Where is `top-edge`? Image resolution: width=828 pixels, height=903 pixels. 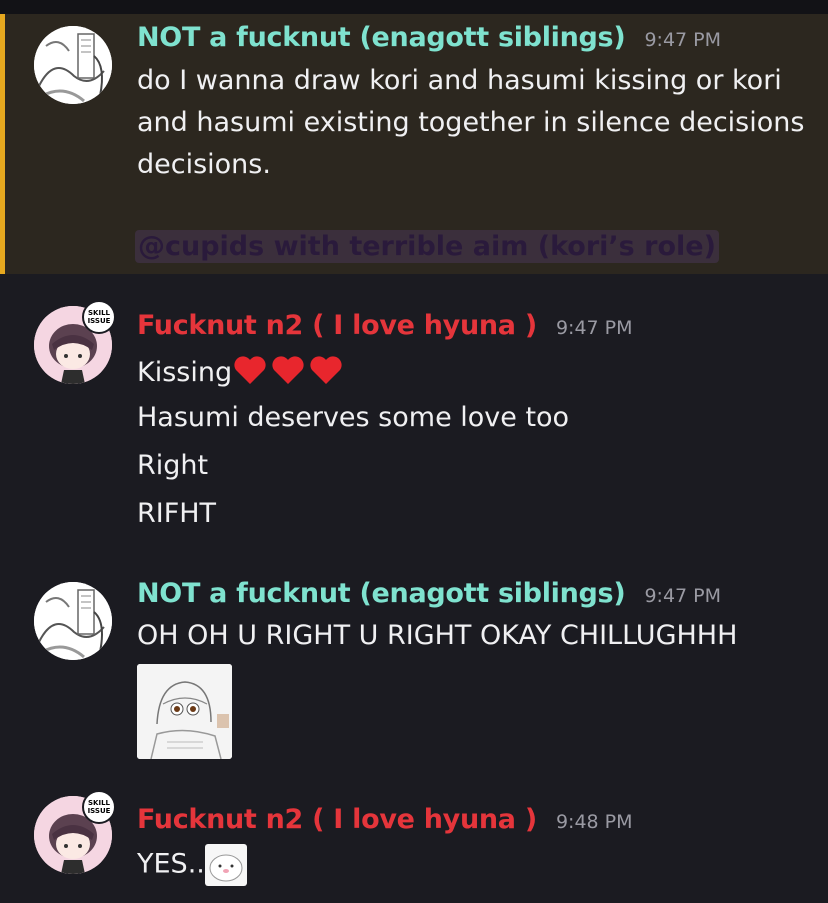
top-edge is located at coordinates (414, 7).